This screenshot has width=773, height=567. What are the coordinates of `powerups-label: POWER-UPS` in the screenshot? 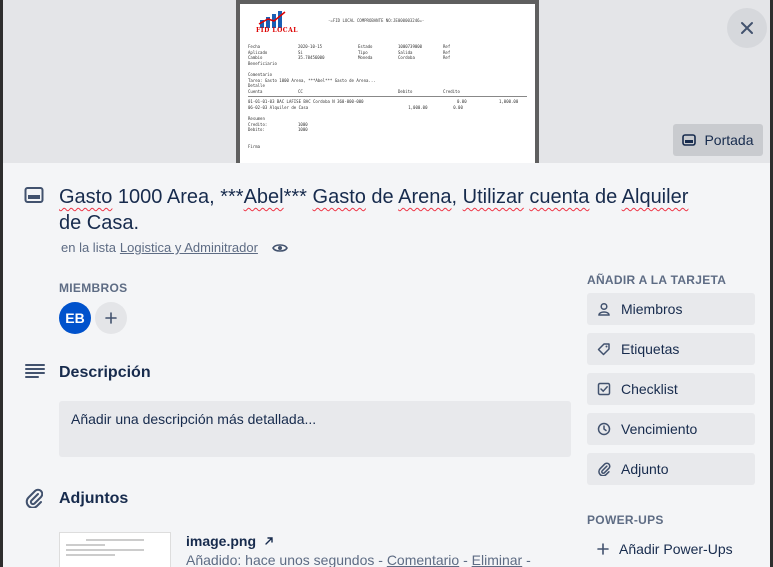 It's located at (625, 520).